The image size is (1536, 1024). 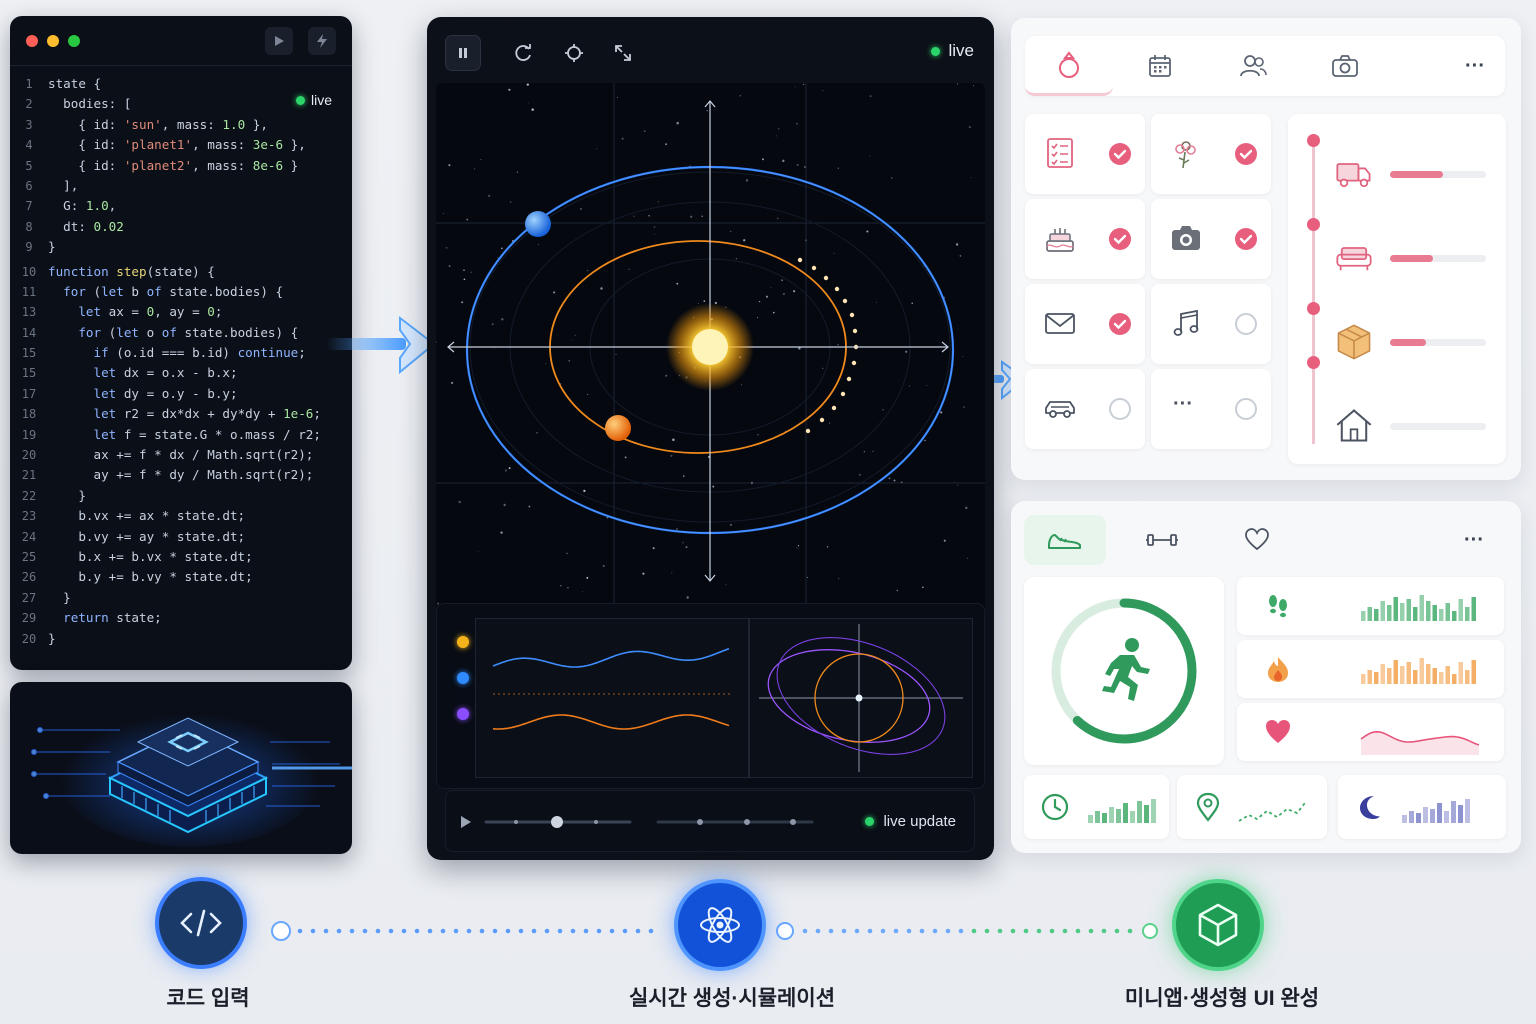 I want to click on code-text: ax += f * dx / Math.sqrt(r2);, so click(x=181, y=455).